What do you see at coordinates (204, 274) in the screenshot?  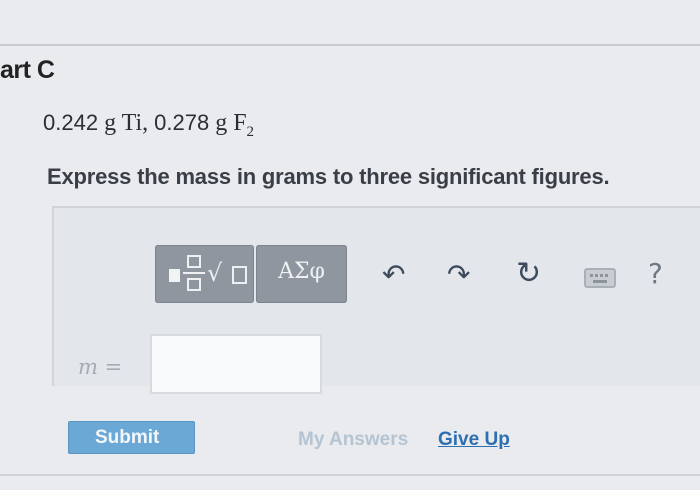 I see `templates-button: √` at bounding box center [204, 274].